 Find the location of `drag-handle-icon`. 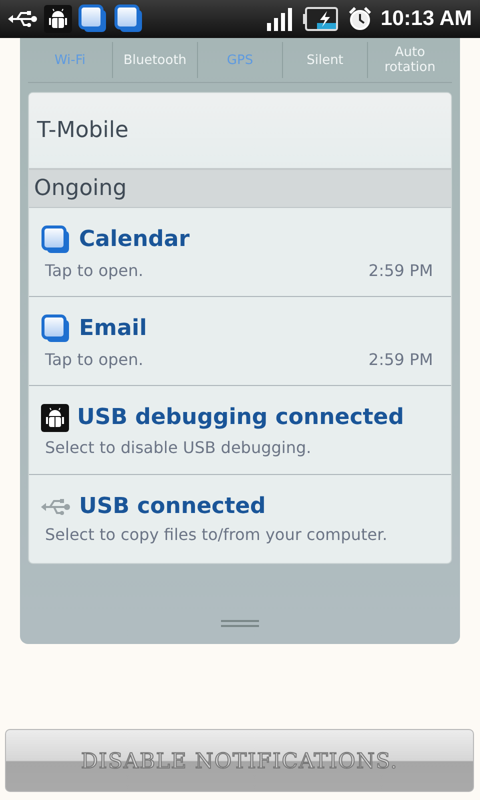

drag-handle-icon is located at coordinates (240, 624).